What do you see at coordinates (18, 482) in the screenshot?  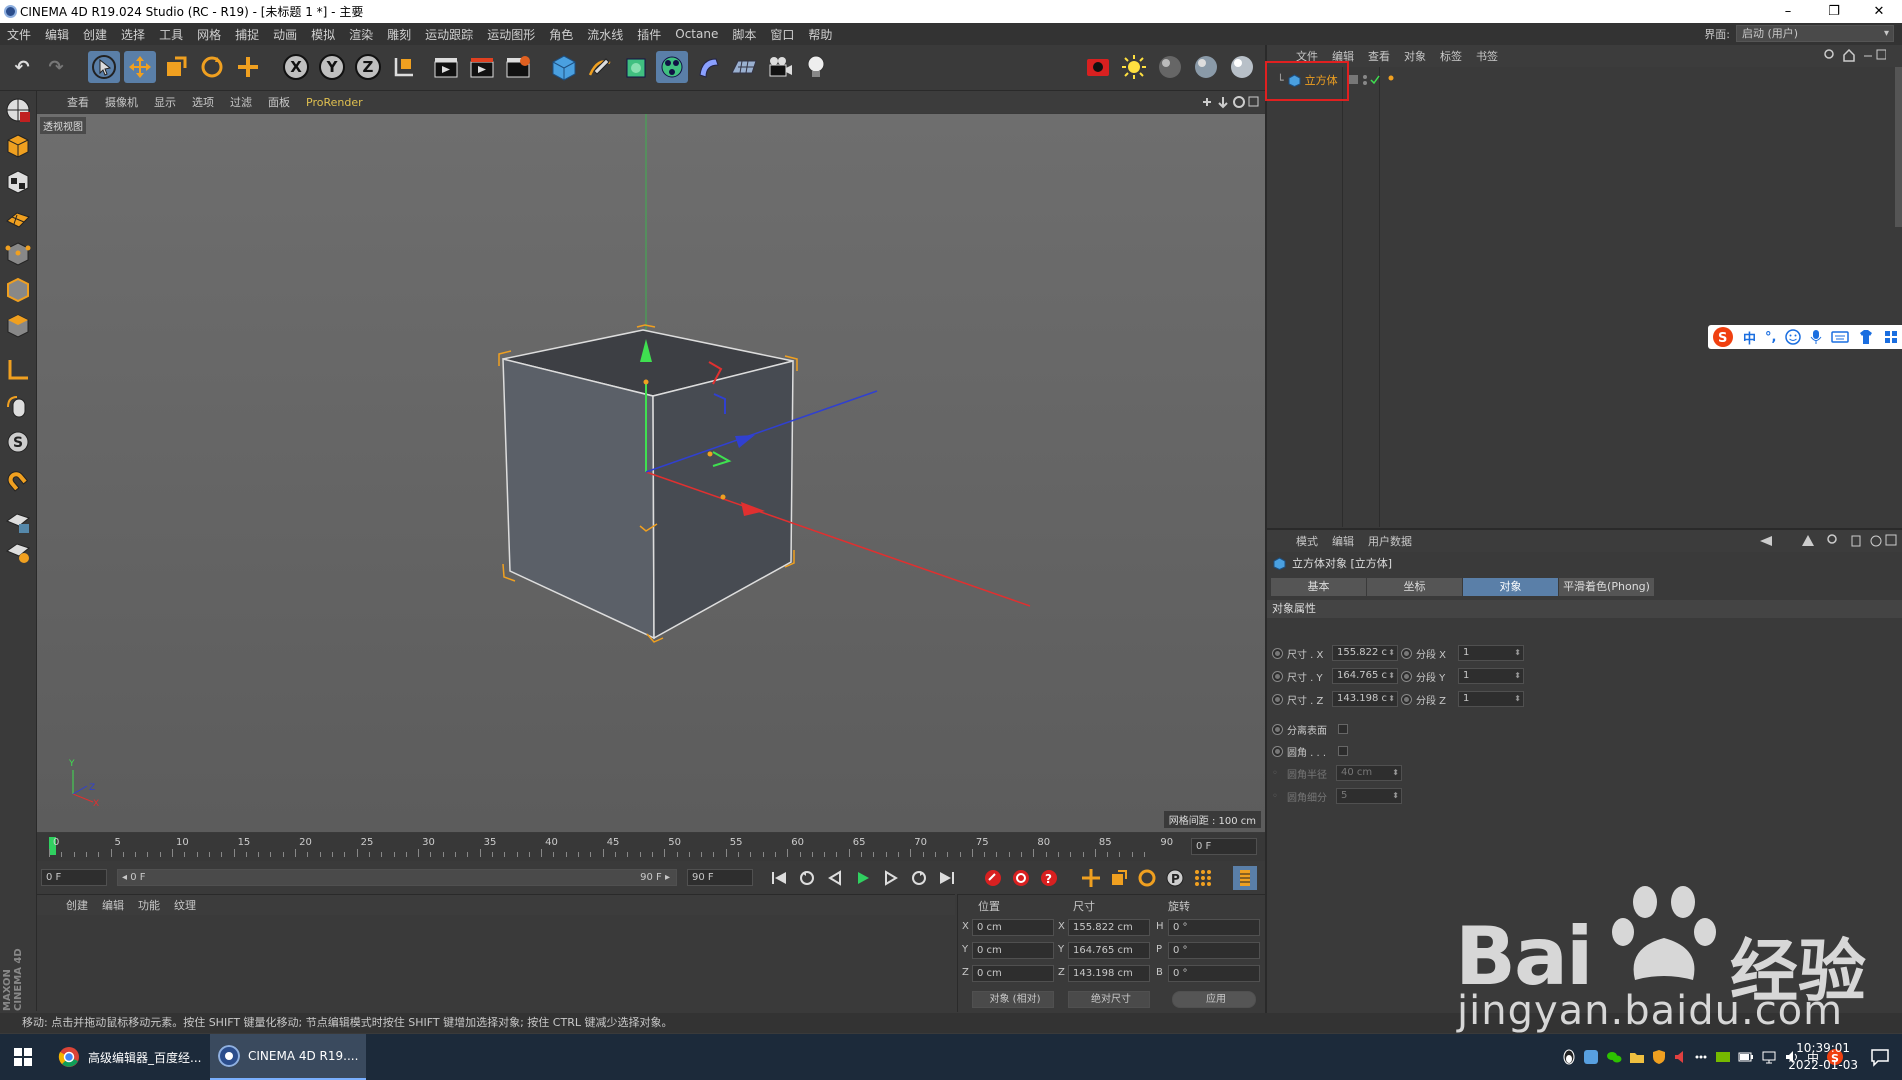 I see `snap-button` at bounding box center [18, 482].